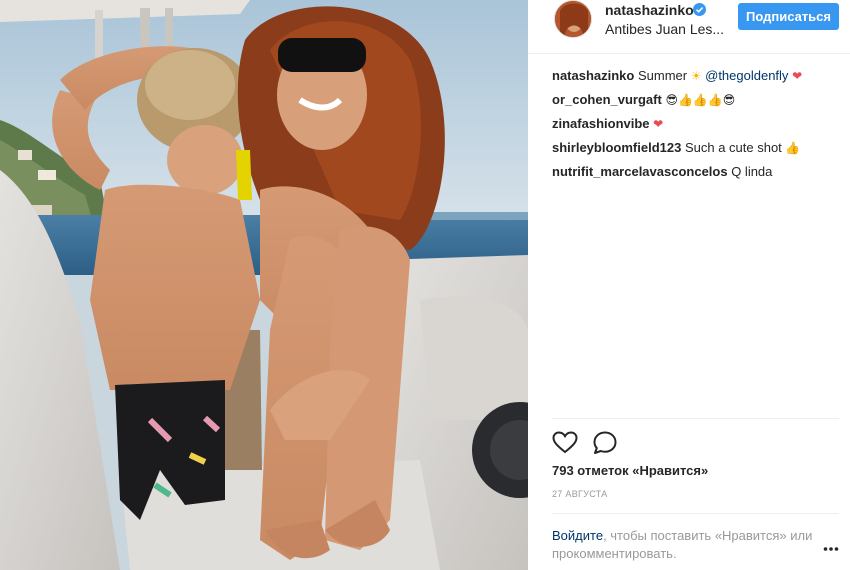 This screenshot has height=570, width=850. I want to click on more-options-icon, so click(831, 545).